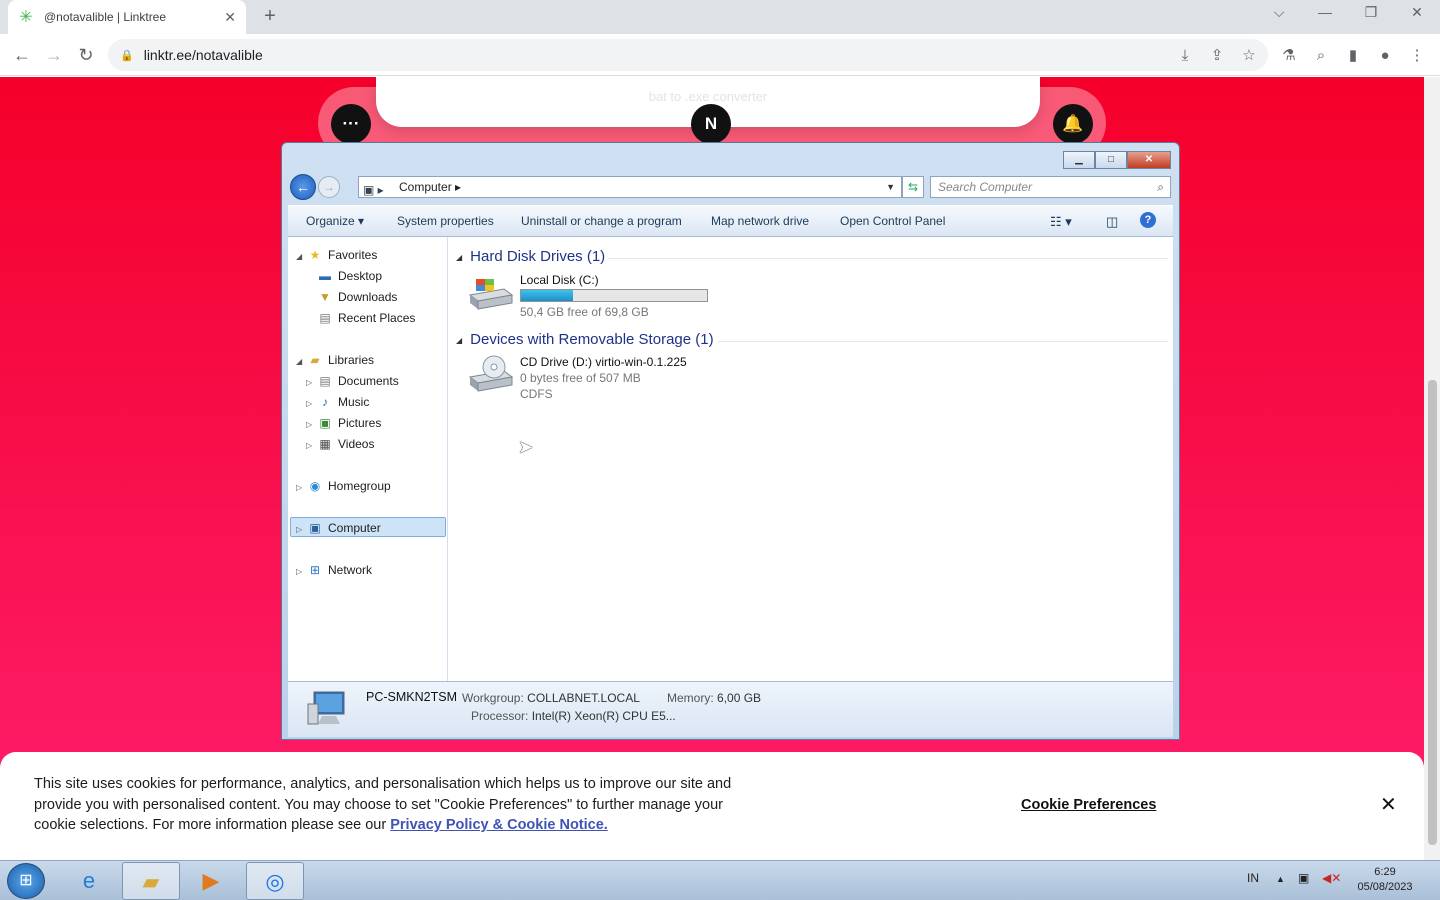  I want to click on explorer-address-bar: ▣ ▸ Computer ▸ ▼, so click(630, 187).